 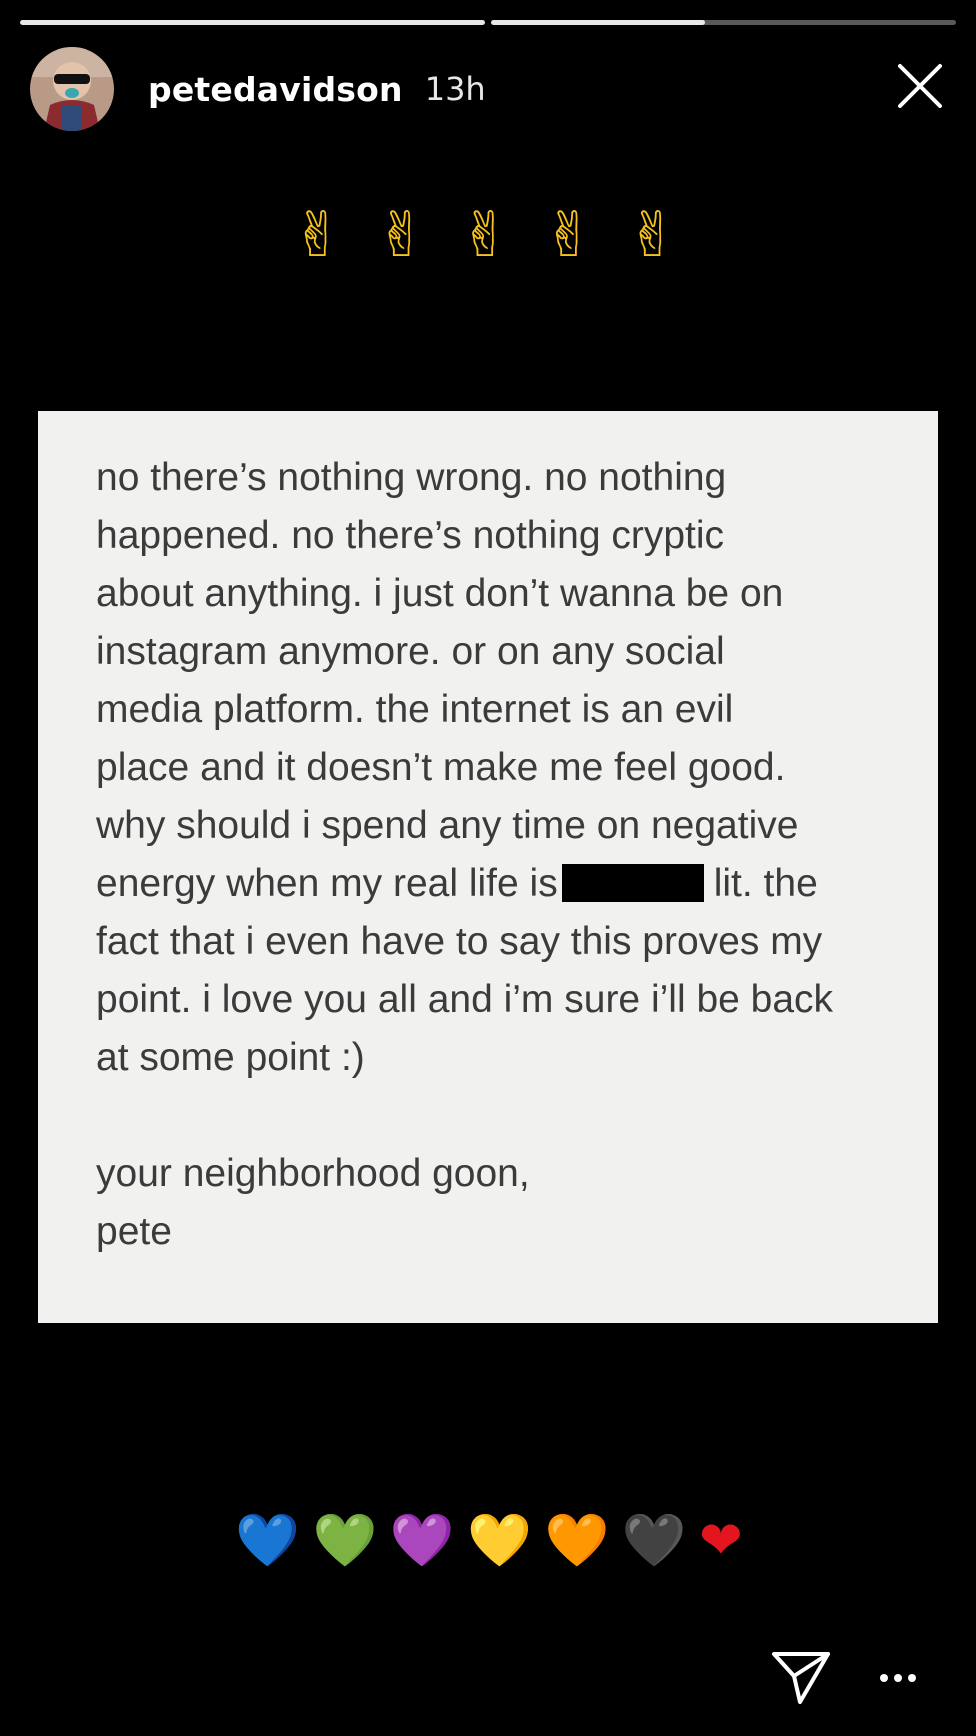 What do you see at coordinates (313, 1173) in the screenshot?
I see `note-signoff: your neighborhood goon,` at bounding box center [313, 1173].